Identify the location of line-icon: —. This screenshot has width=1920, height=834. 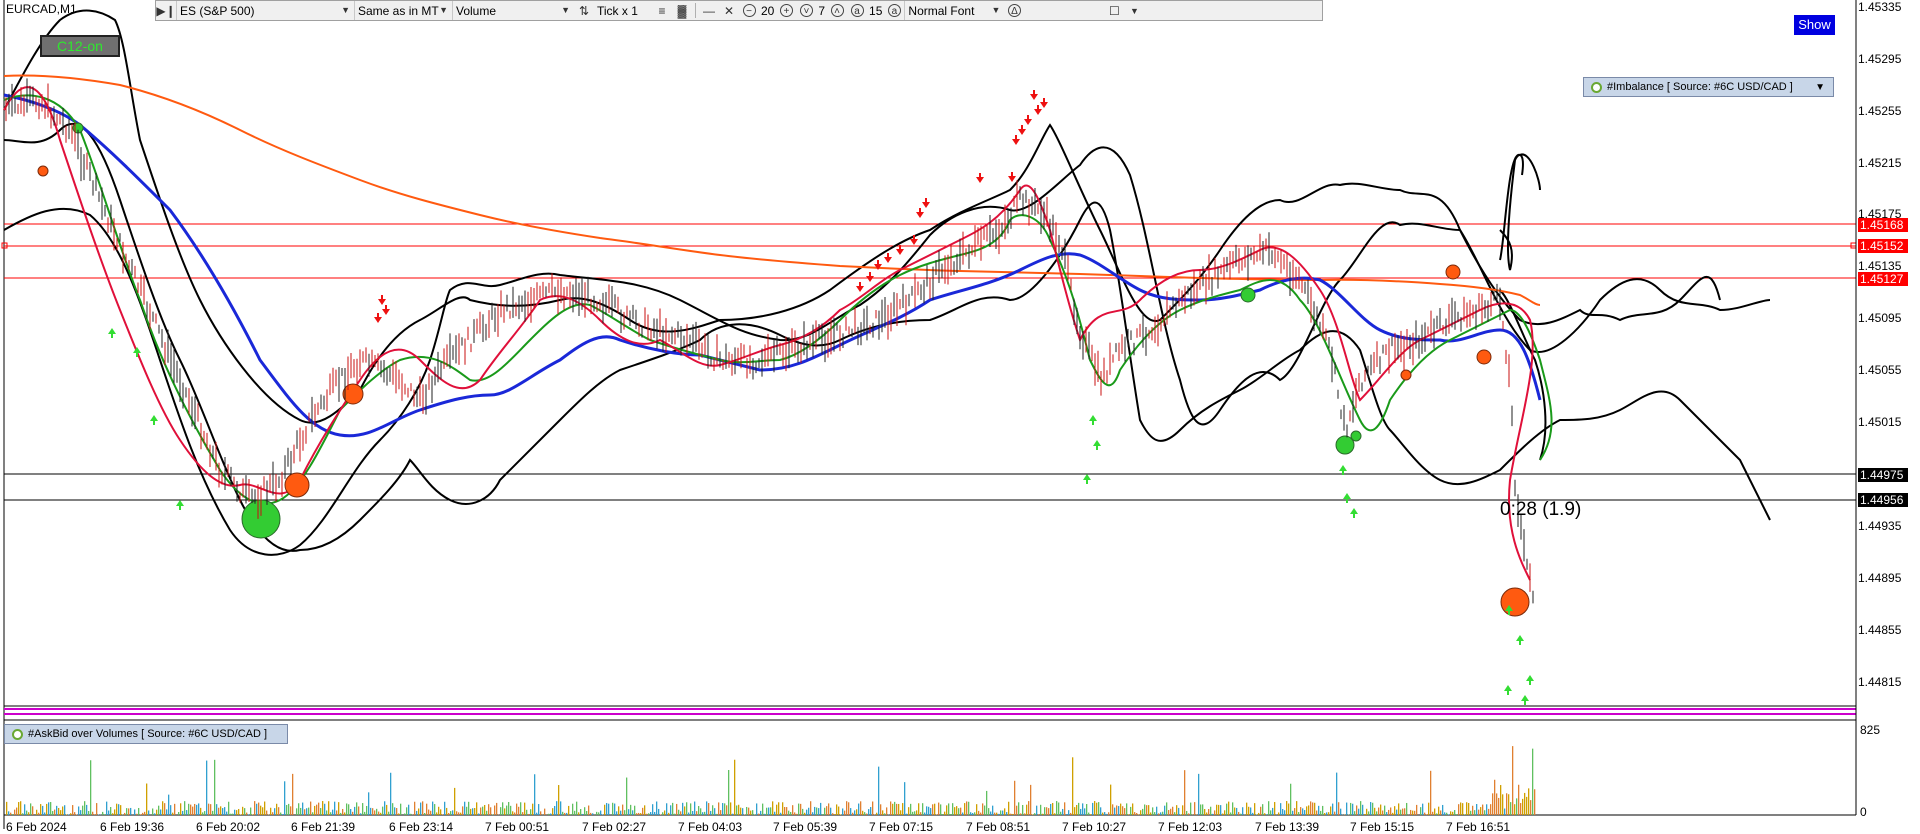
(709, 10).